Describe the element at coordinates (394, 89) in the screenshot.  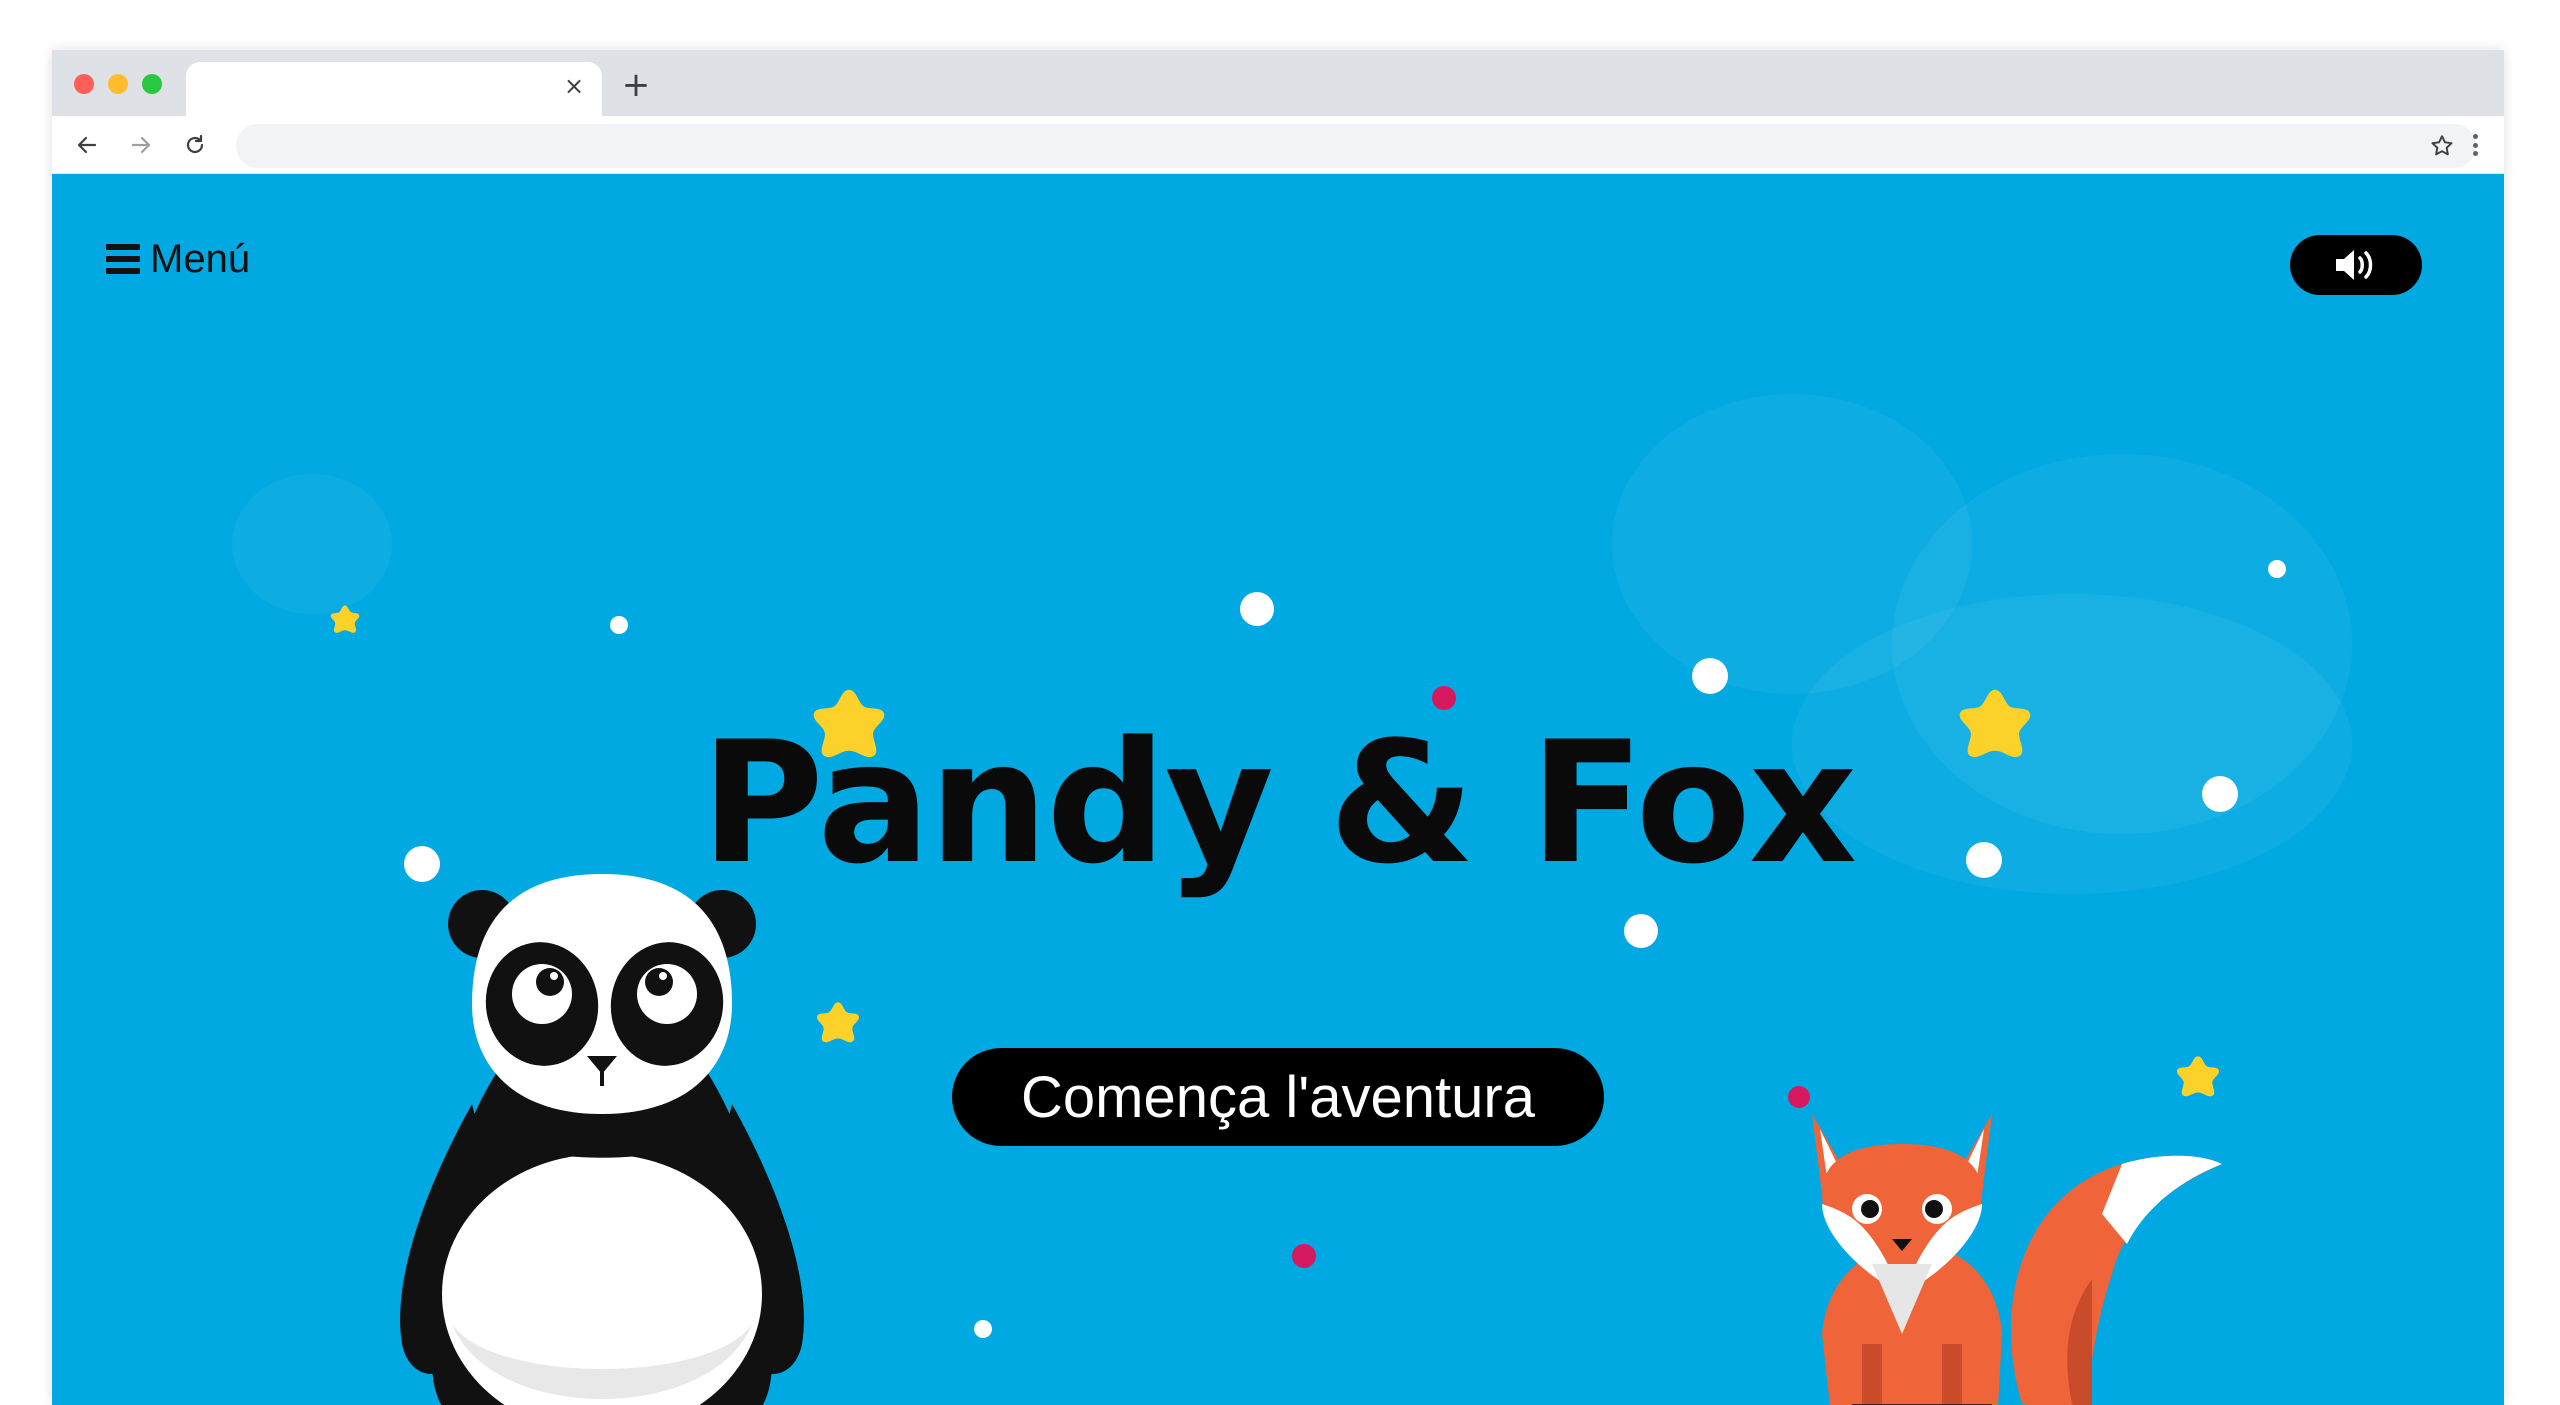
I see `browser-tab: ×` at that location.